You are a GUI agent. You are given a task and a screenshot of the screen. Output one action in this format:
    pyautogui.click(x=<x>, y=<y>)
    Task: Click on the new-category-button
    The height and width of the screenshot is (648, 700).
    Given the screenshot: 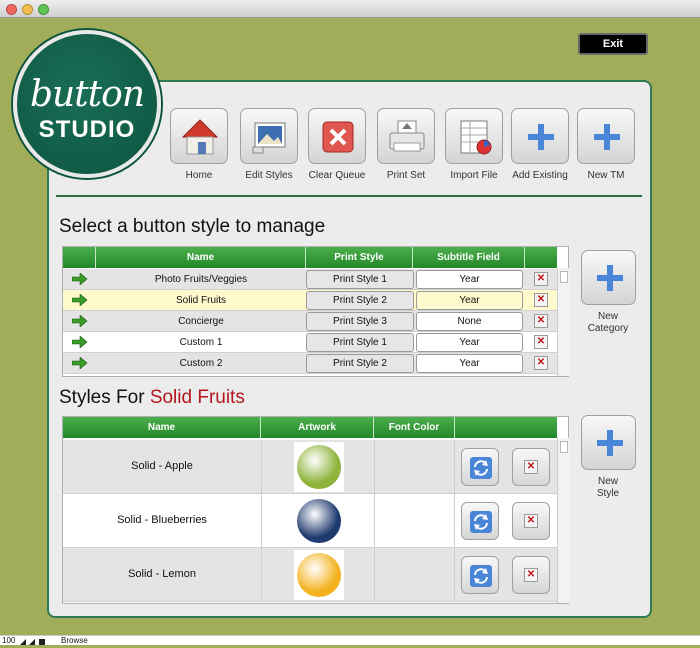 What is the action you would take?
    pyautogui.click(x=608, y=277)
    